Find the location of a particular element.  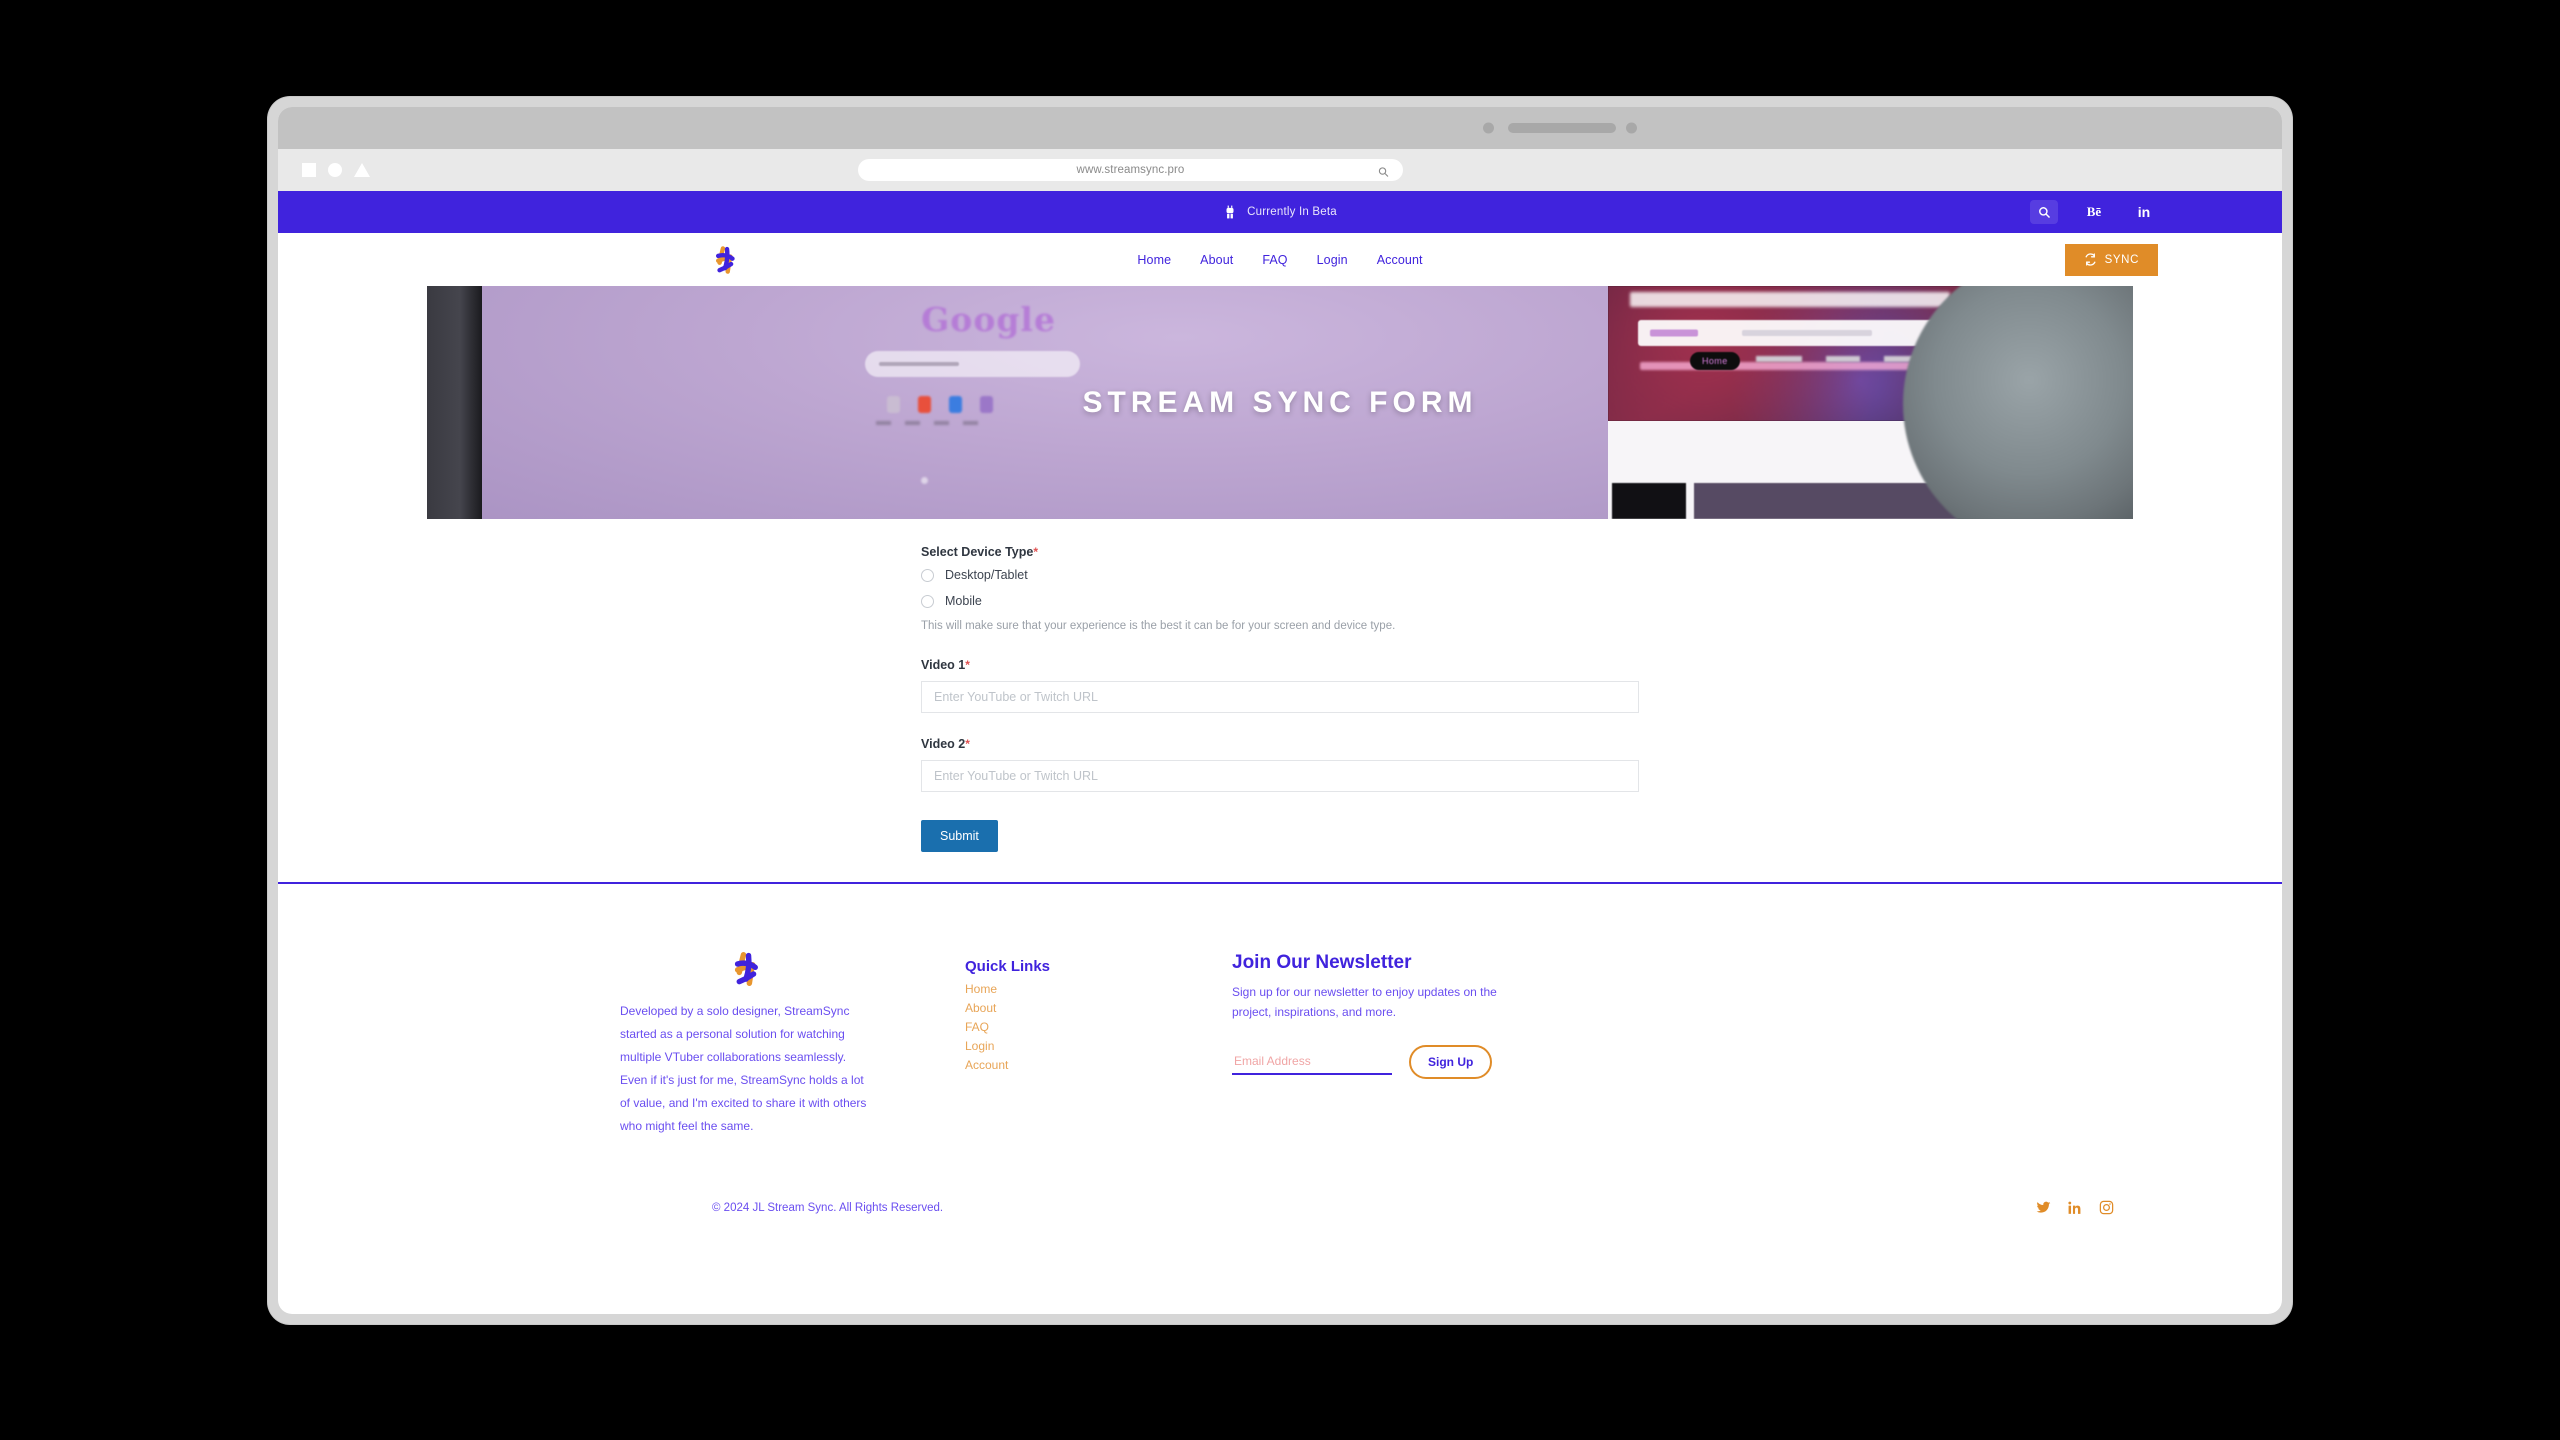

footer-quick-links-column: Quick Links Home About FAQ Login Account is located at coordinates (1052, 1012).